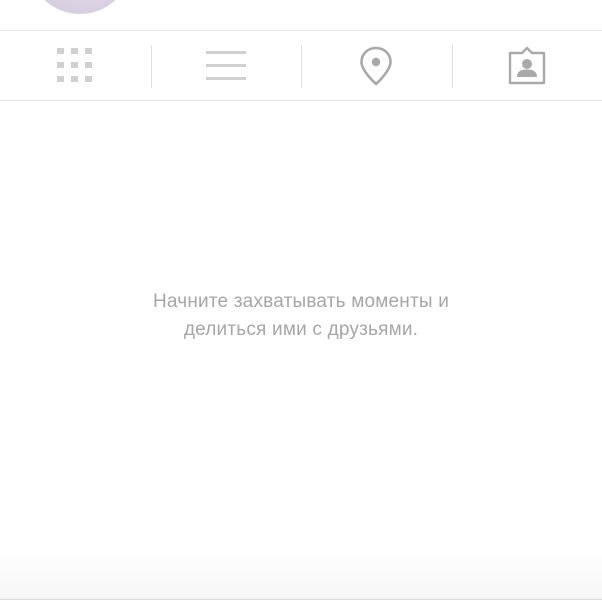 Image resolution: width=602 pixels, height=600 pixels. I want to click on profile-view-tabbar, so click(301, 65).